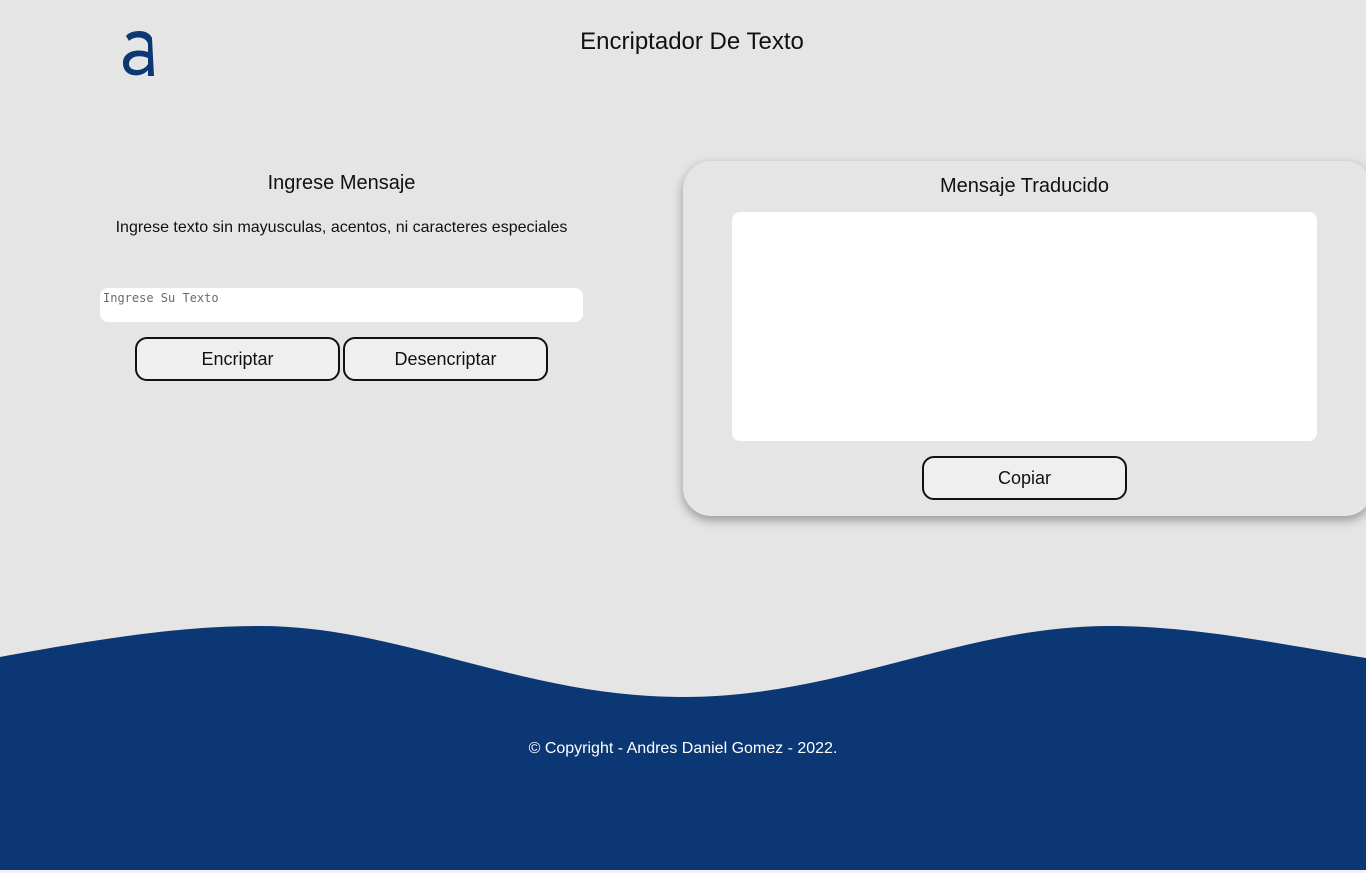  What do you see at coordinates (341, 305) in the screenshot?
I see `message-input` at bounding box center [341, 305].